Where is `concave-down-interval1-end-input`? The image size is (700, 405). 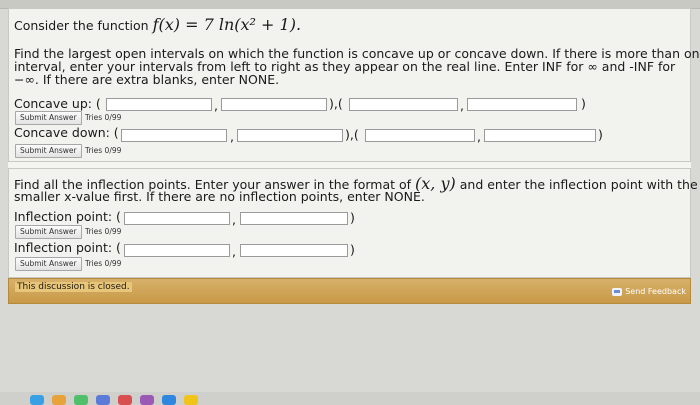 concave-down-interval1-end-input is located at coordinates (290, 135).